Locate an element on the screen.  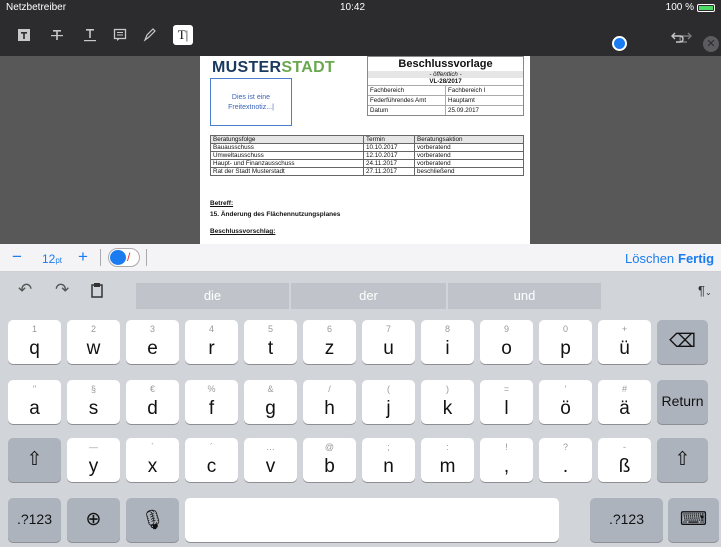
redo-icon: ↷ is located at coordinates (62, 290).